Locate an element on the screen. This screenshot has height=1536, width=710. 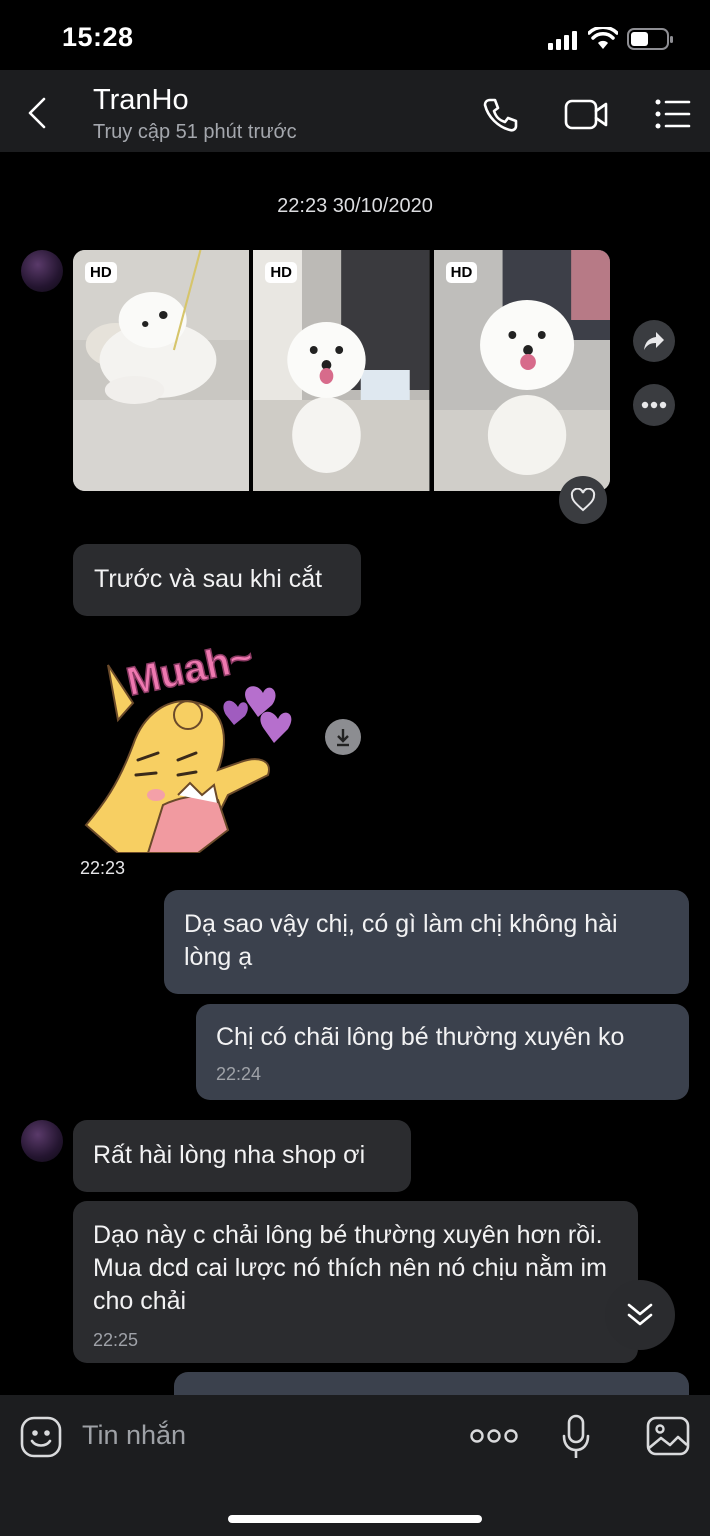
wifi-icon is located at coordinates (603, 40).